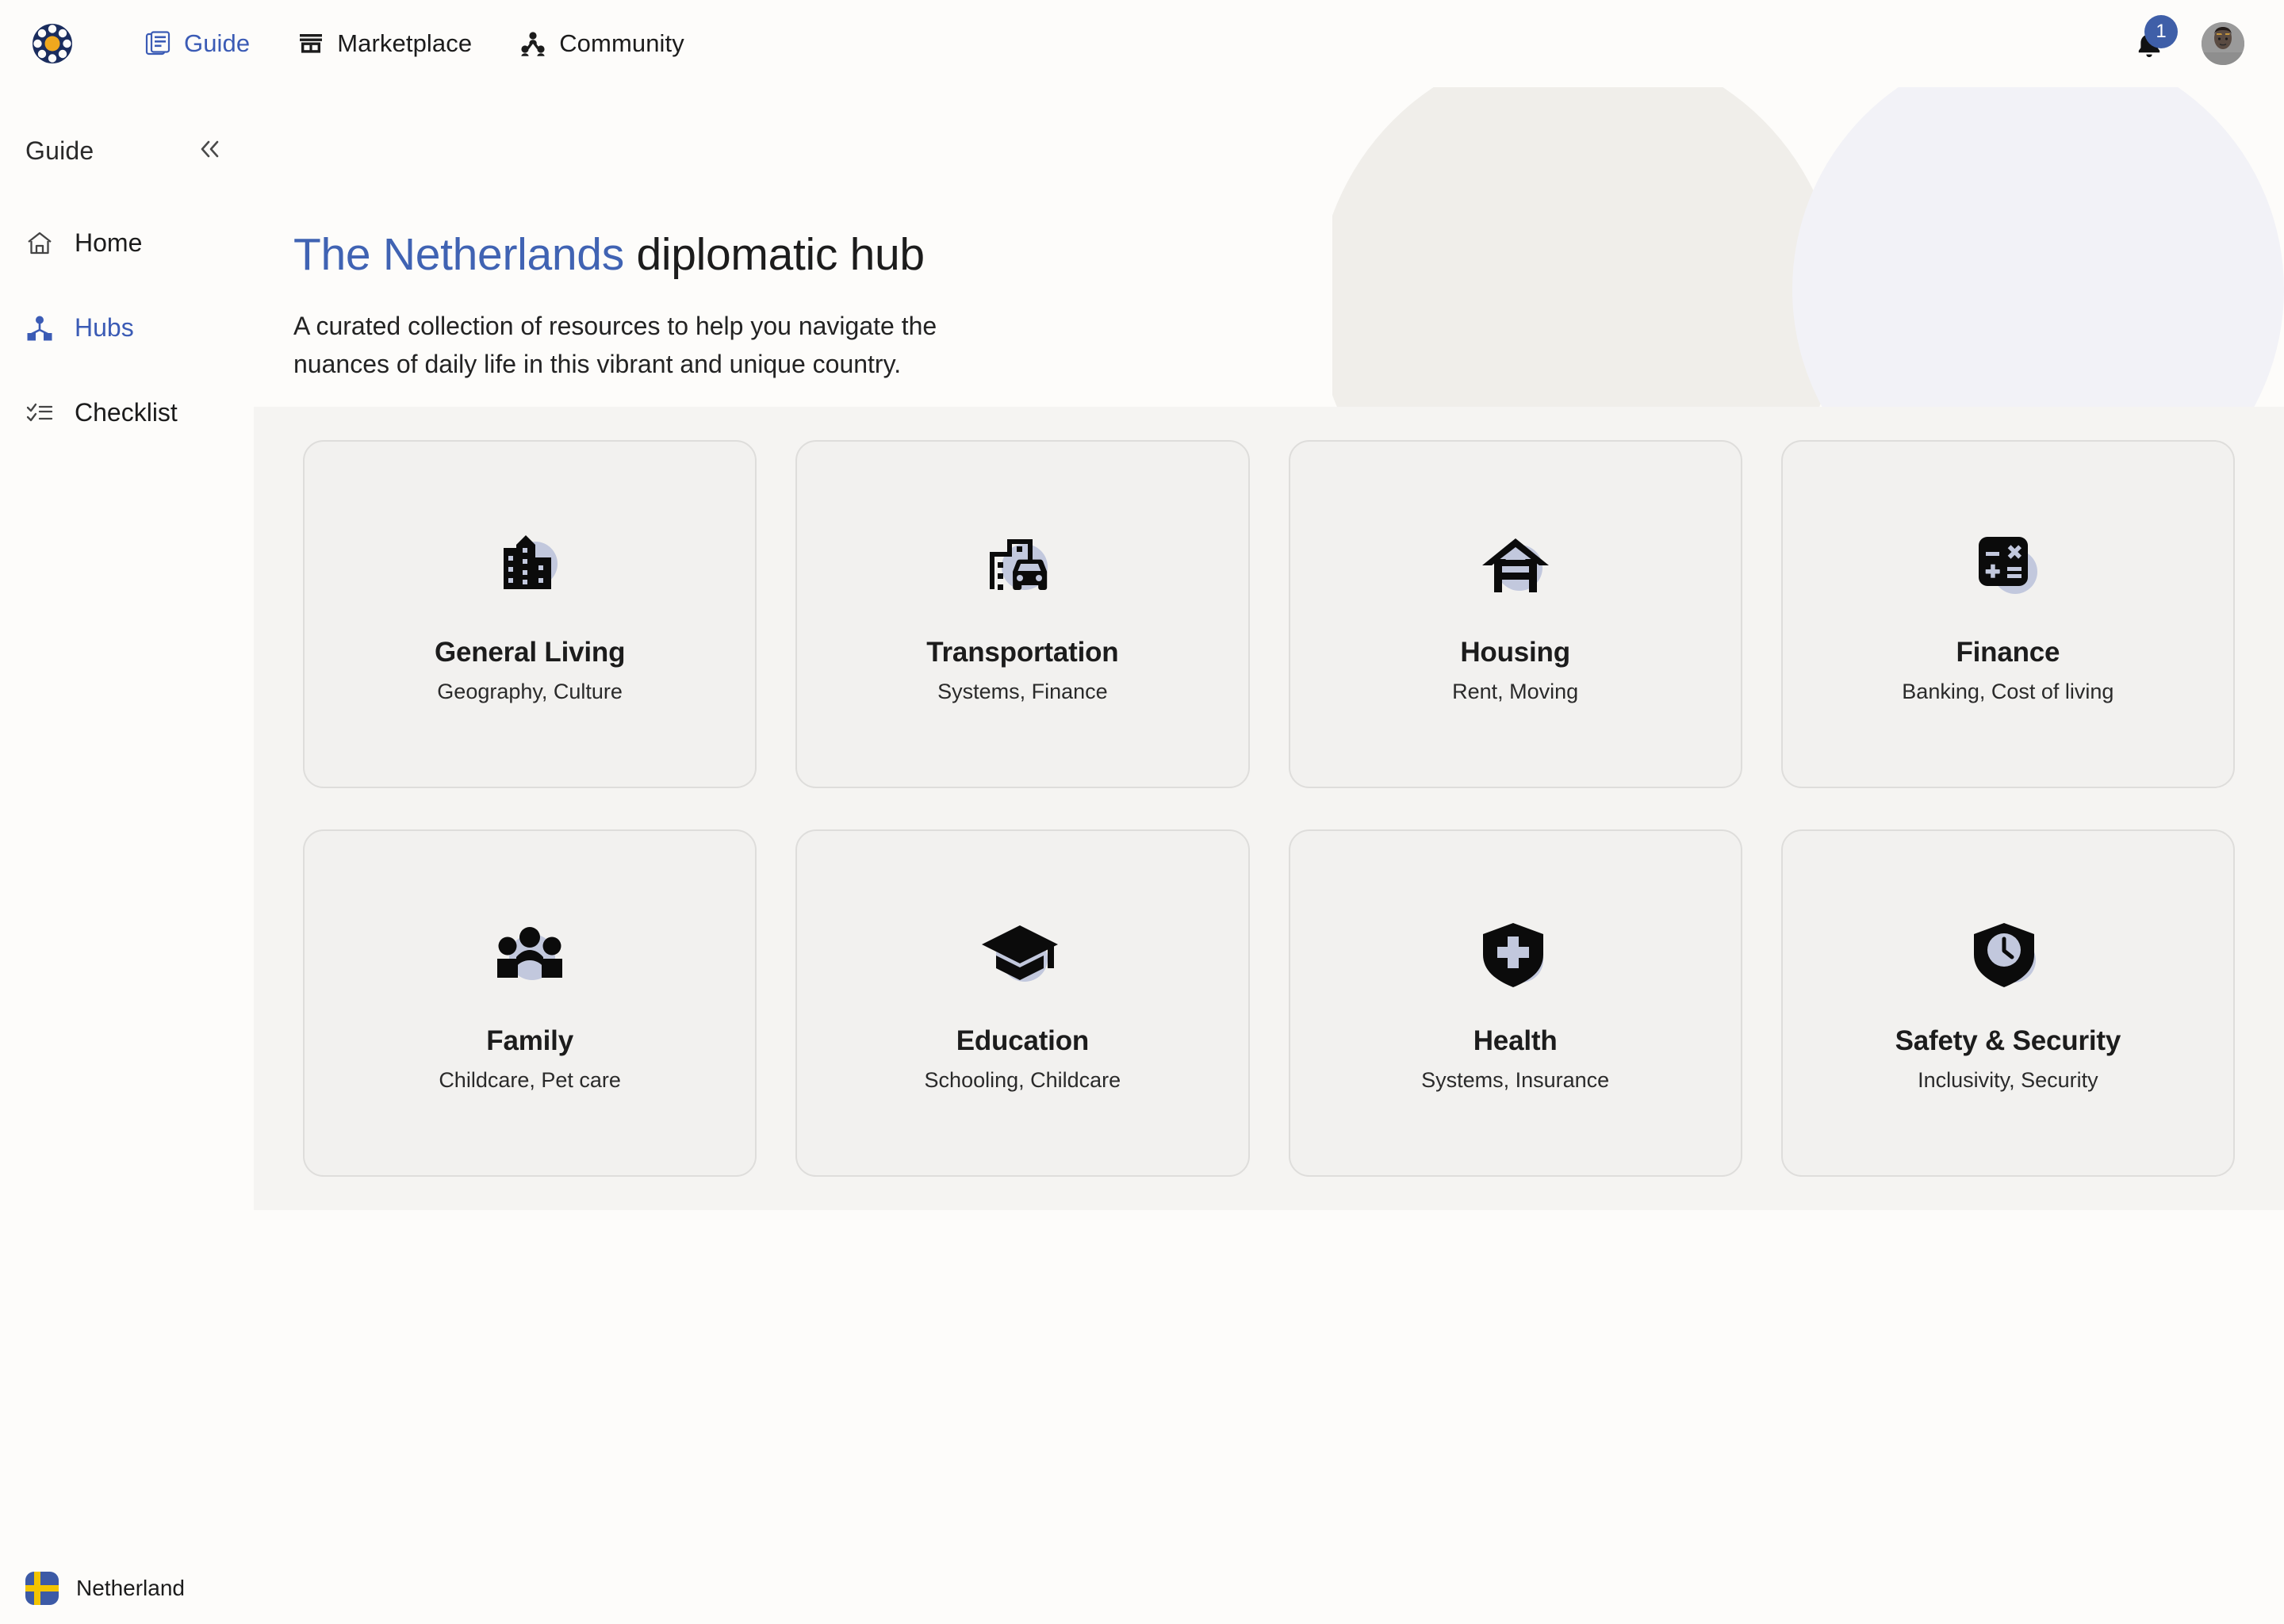  Describe the element at coordinates (2008, 956) in the screenshot. I see `shield-clock-icon` at that location.